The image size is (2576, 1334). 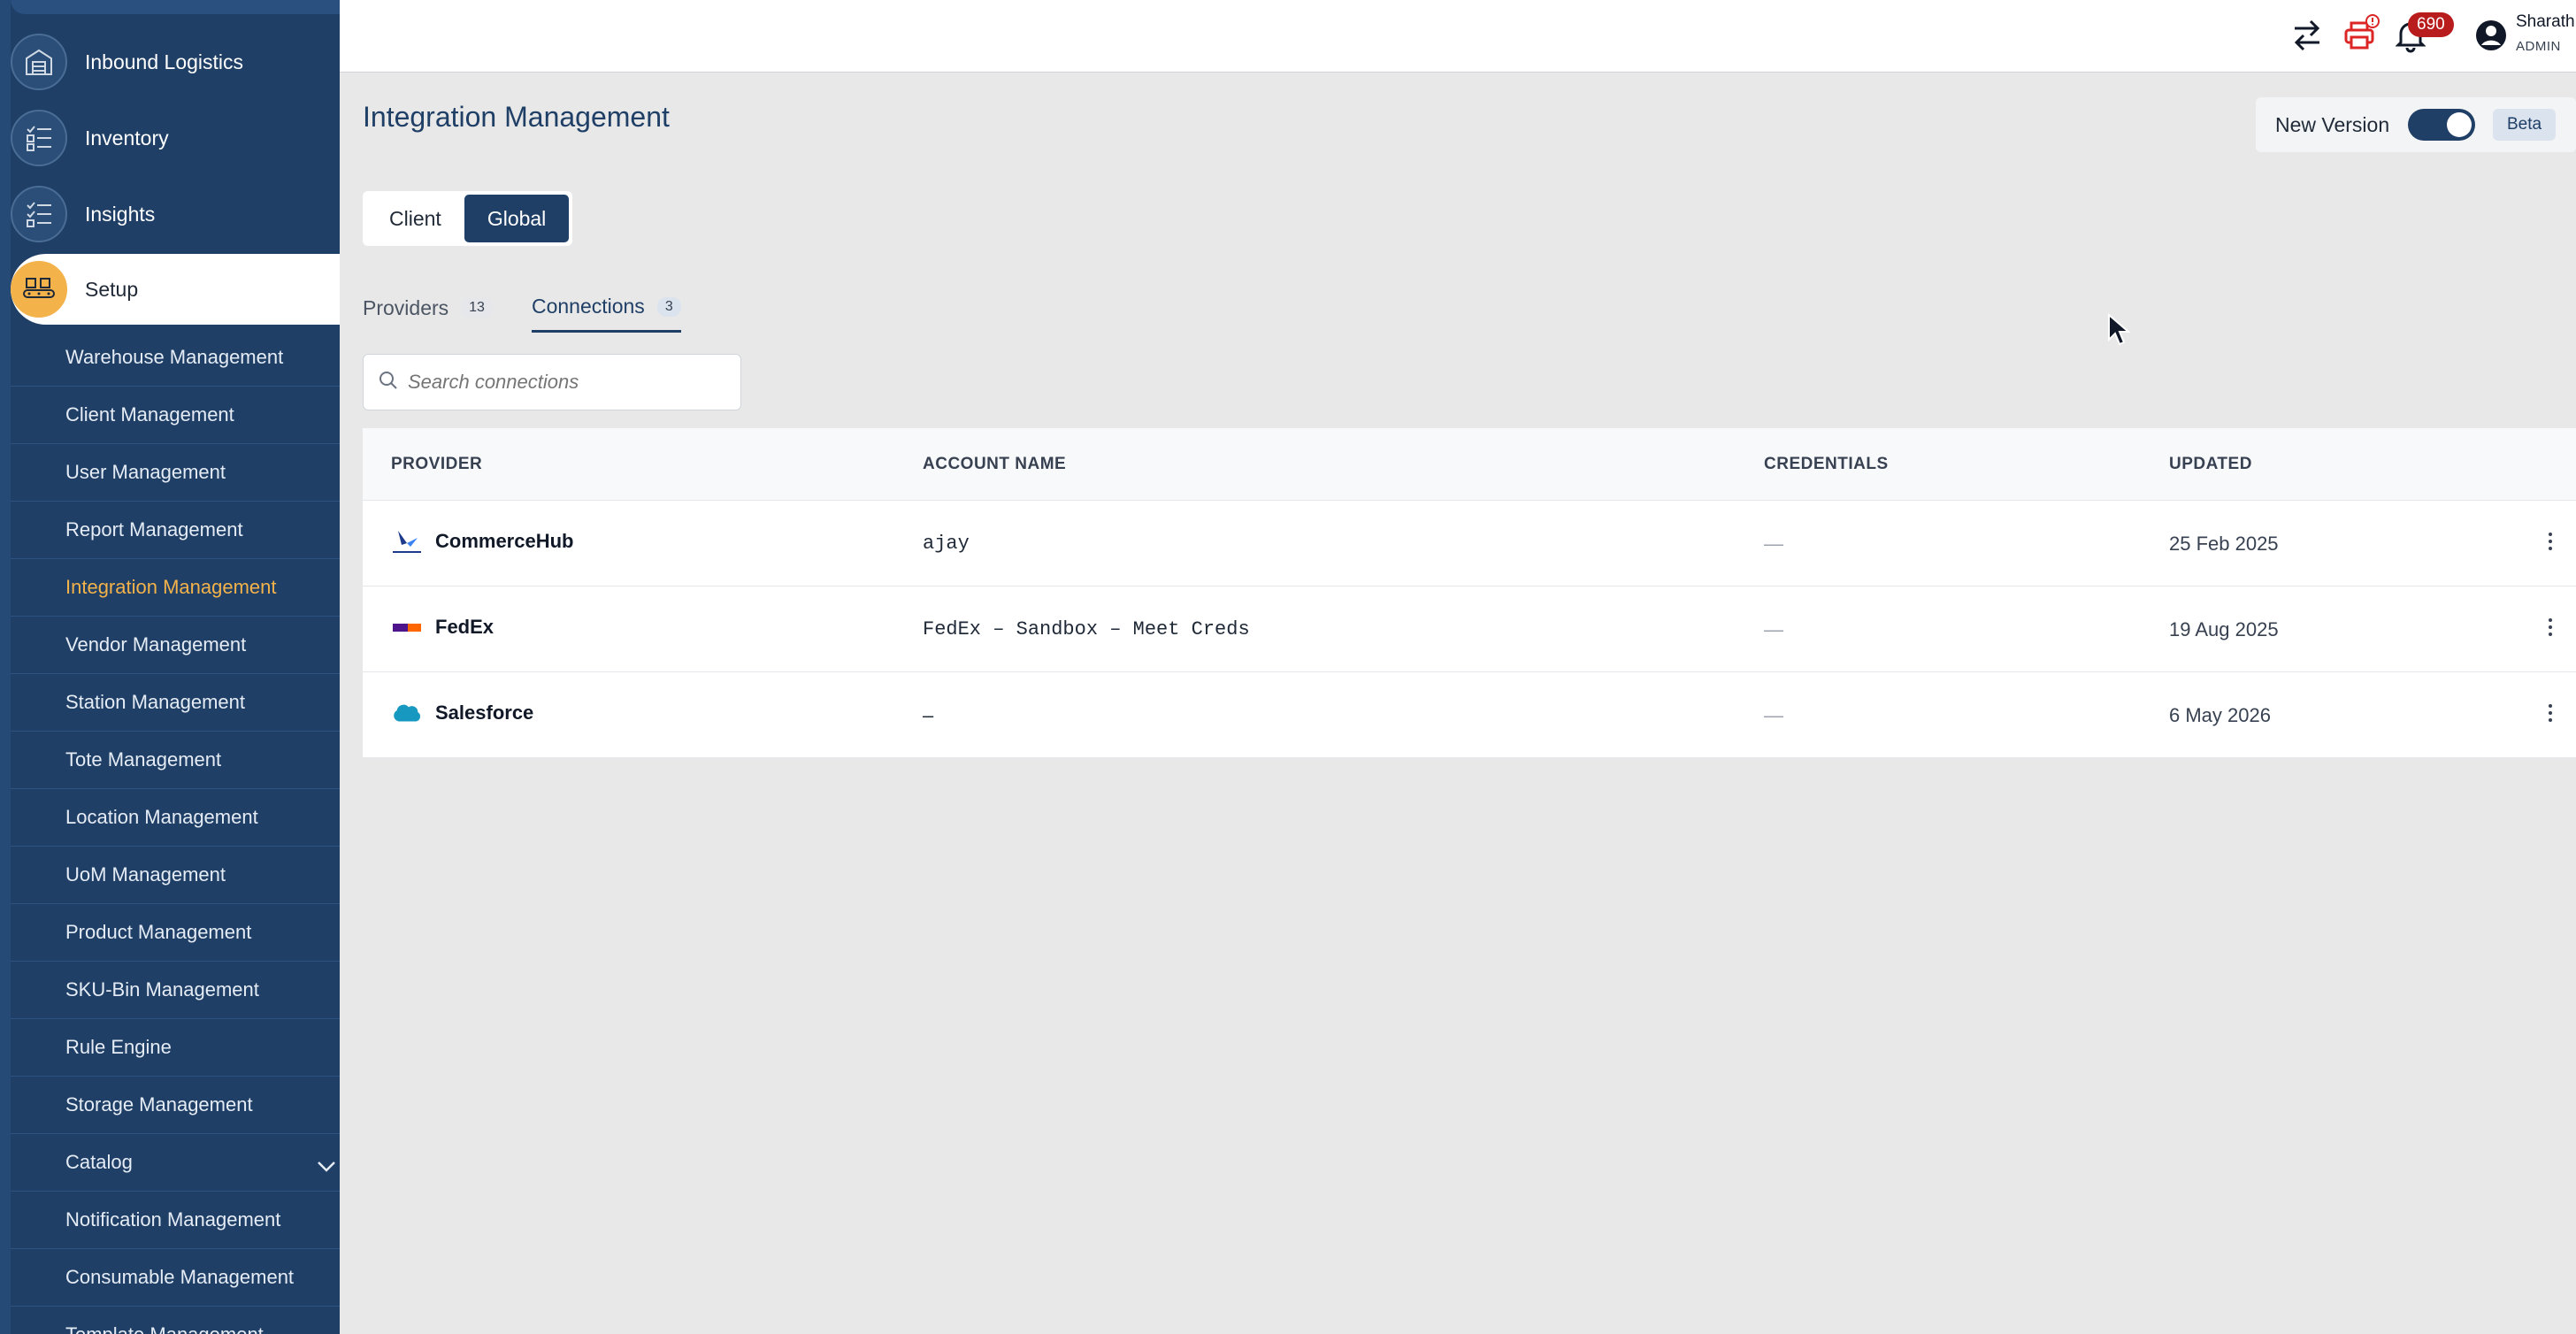 What do you see at coordinates (99, 1162) in the screenshot?
I see `sidebar-item-label: Catalog` at bounding box center [99, 1162].